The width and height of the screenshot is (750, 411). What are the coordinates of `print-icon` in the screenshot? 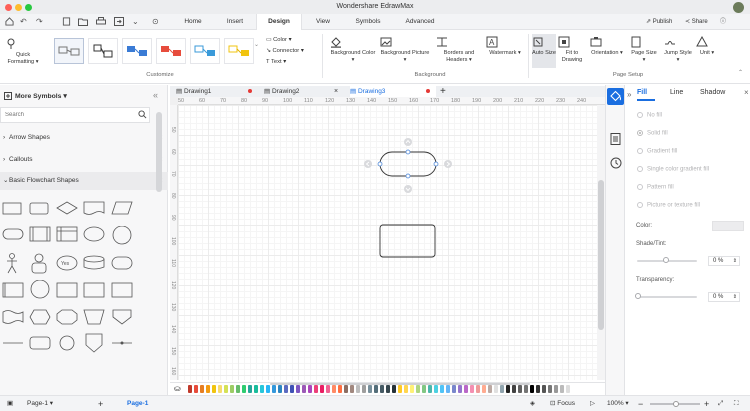 It's located at (101, 21).